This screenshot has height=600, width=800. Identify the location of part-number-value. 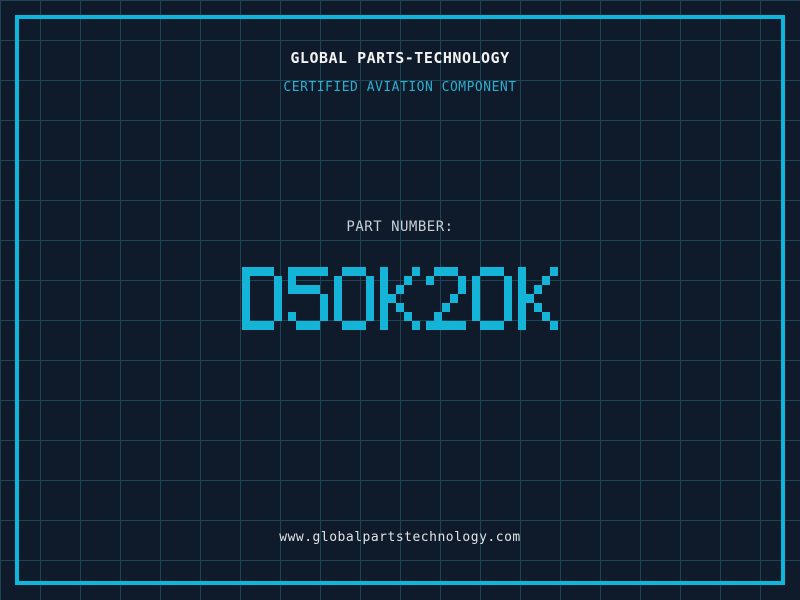
(400, 298).